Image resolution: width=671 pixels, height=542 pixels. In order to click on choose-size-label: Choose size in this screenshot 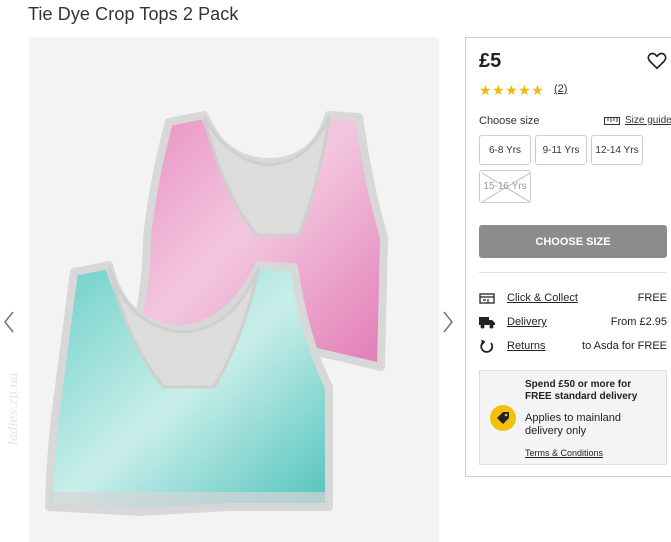, I will do `click(509, 121)`.